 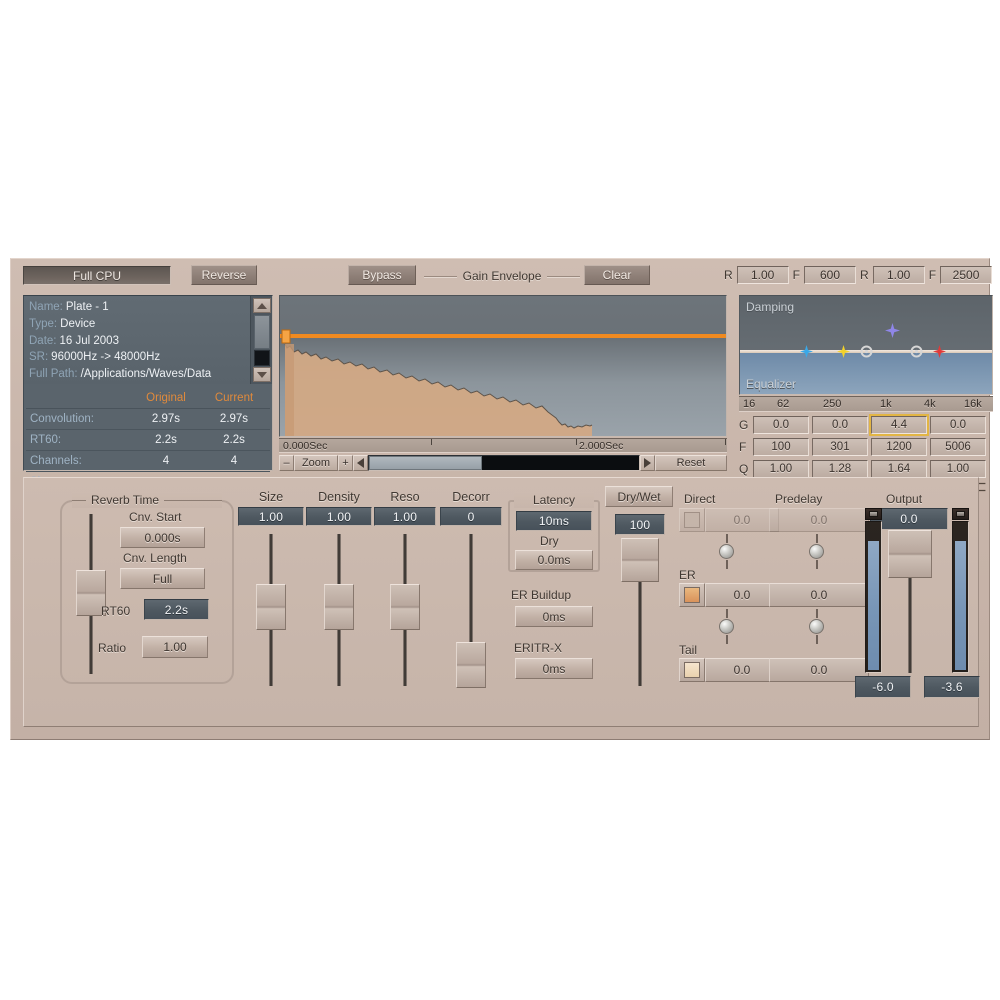 I want to click on er-predelay-cell: 0.0, so click(x=819, y=595).